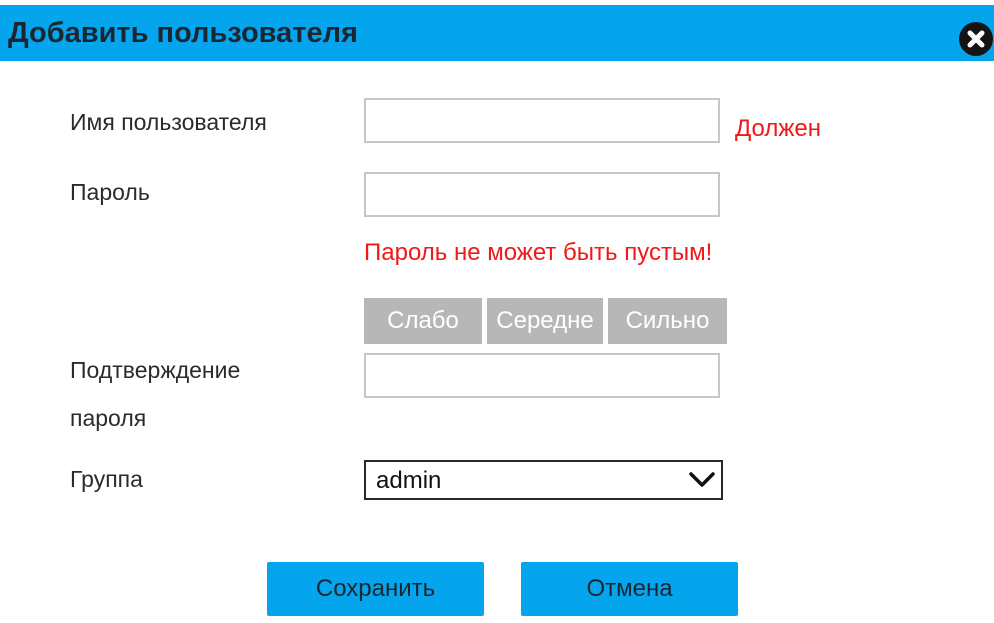  What do you see at coordinates (155, 370) in the screenshot?
I see `confirm-password-label-line1: Подтверждение` at bounding box center [155, 370].